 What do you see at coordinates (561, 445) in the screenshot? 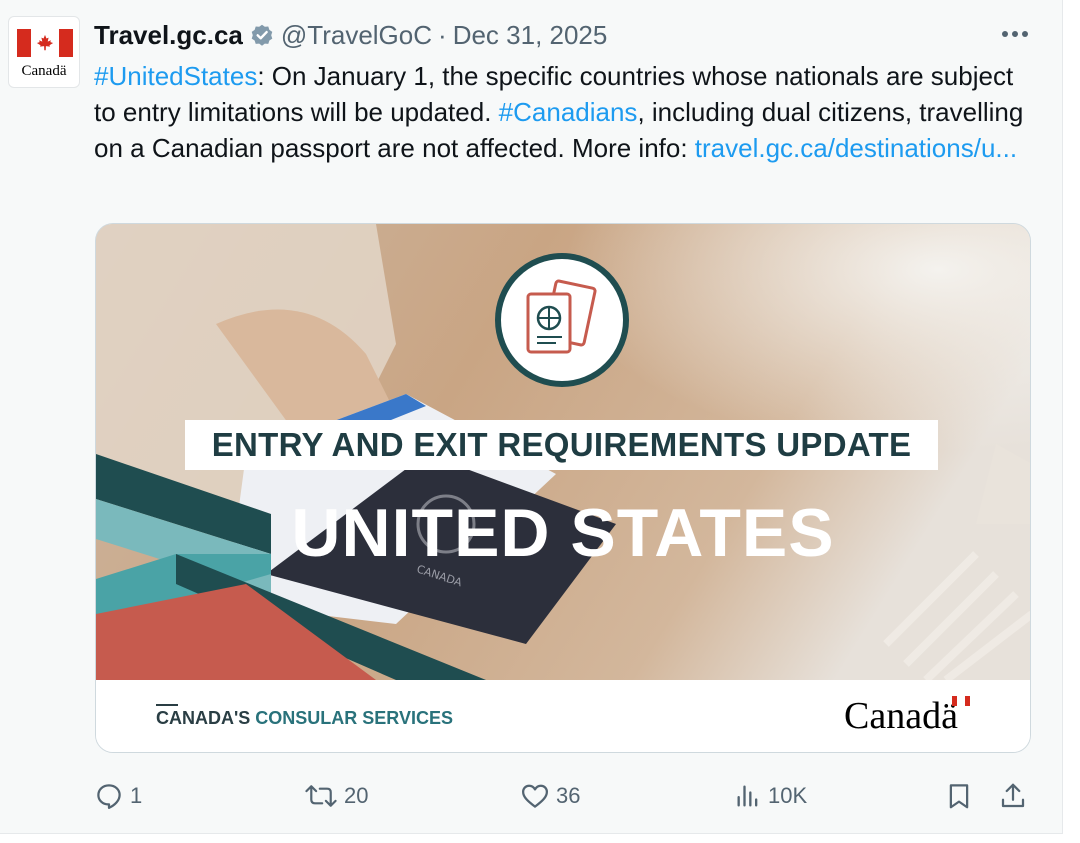
I see `banner-title: ENTRY AND EXIT REQUIREMENTS UPDATE` at bounding box center [561, 445].